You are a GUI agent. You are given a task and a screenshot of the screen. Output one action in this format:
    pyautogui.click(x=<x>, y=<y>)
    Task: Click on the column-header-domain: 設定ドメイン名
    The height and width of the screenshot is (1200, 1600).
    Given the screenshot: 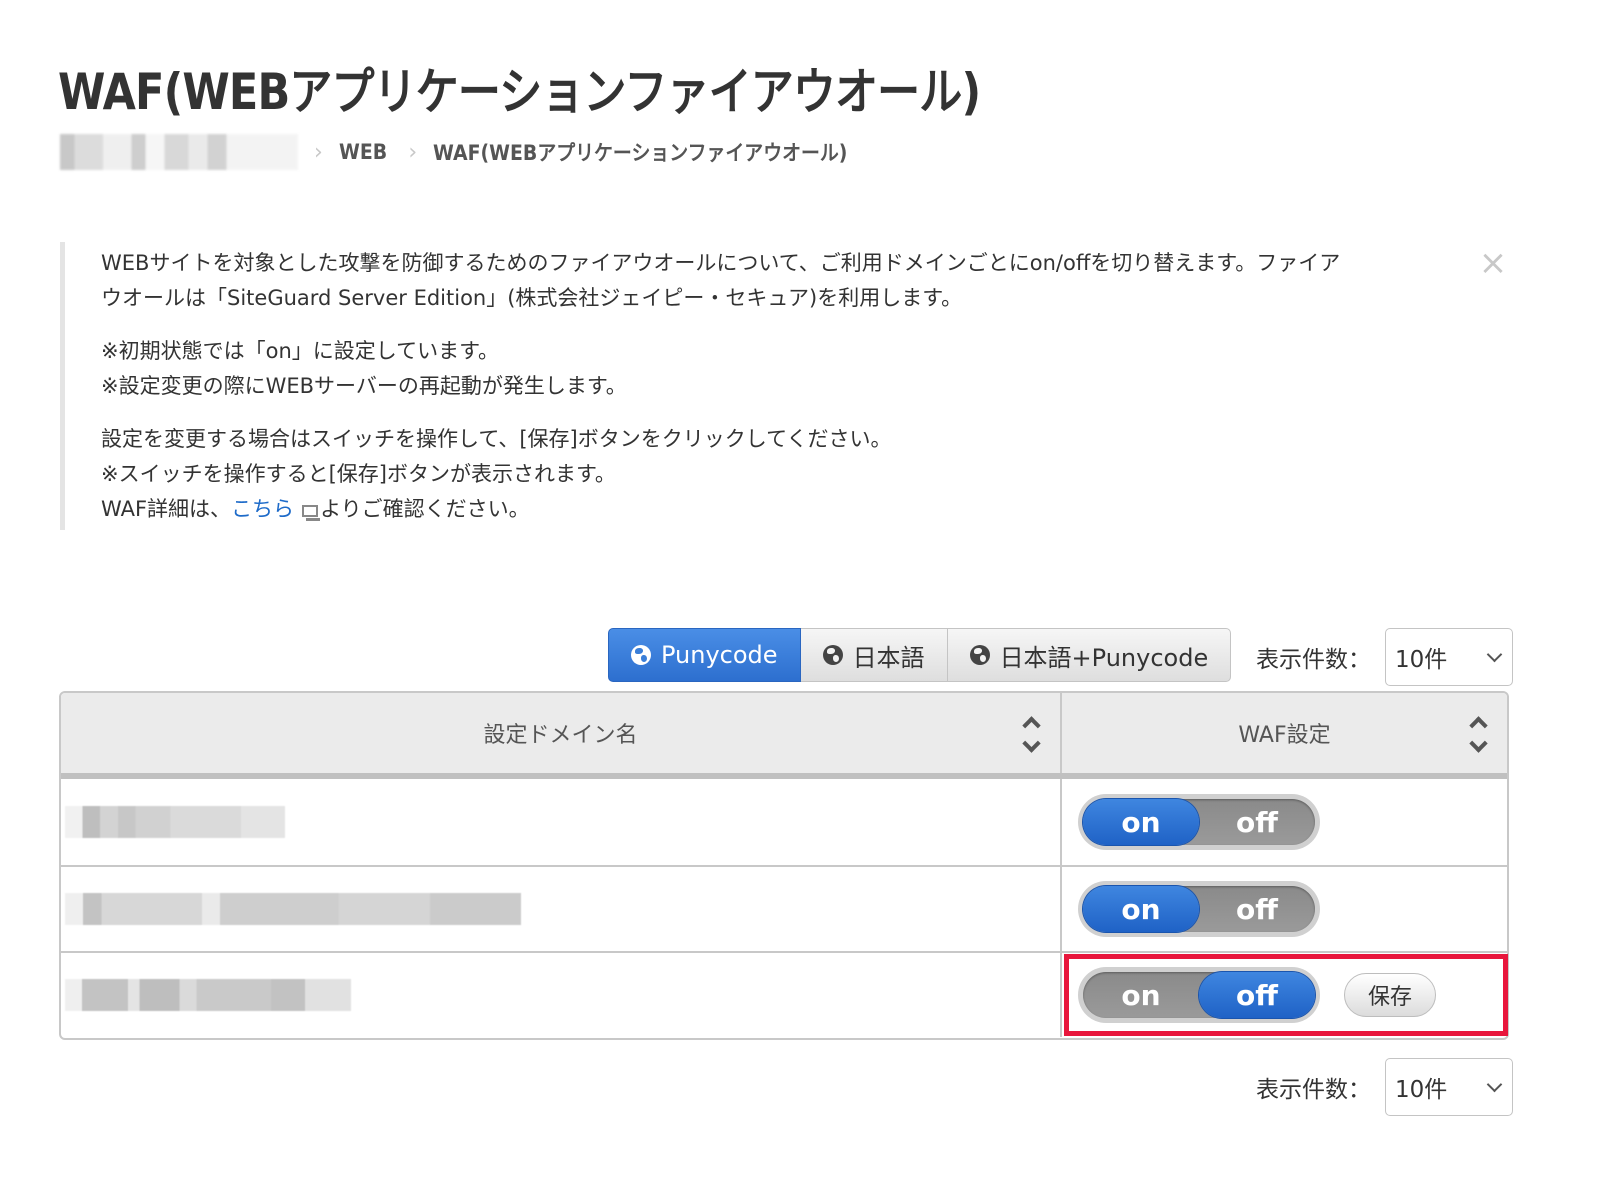 What is the action you would take?
    pyautogui.click(x=561, y=733)
    